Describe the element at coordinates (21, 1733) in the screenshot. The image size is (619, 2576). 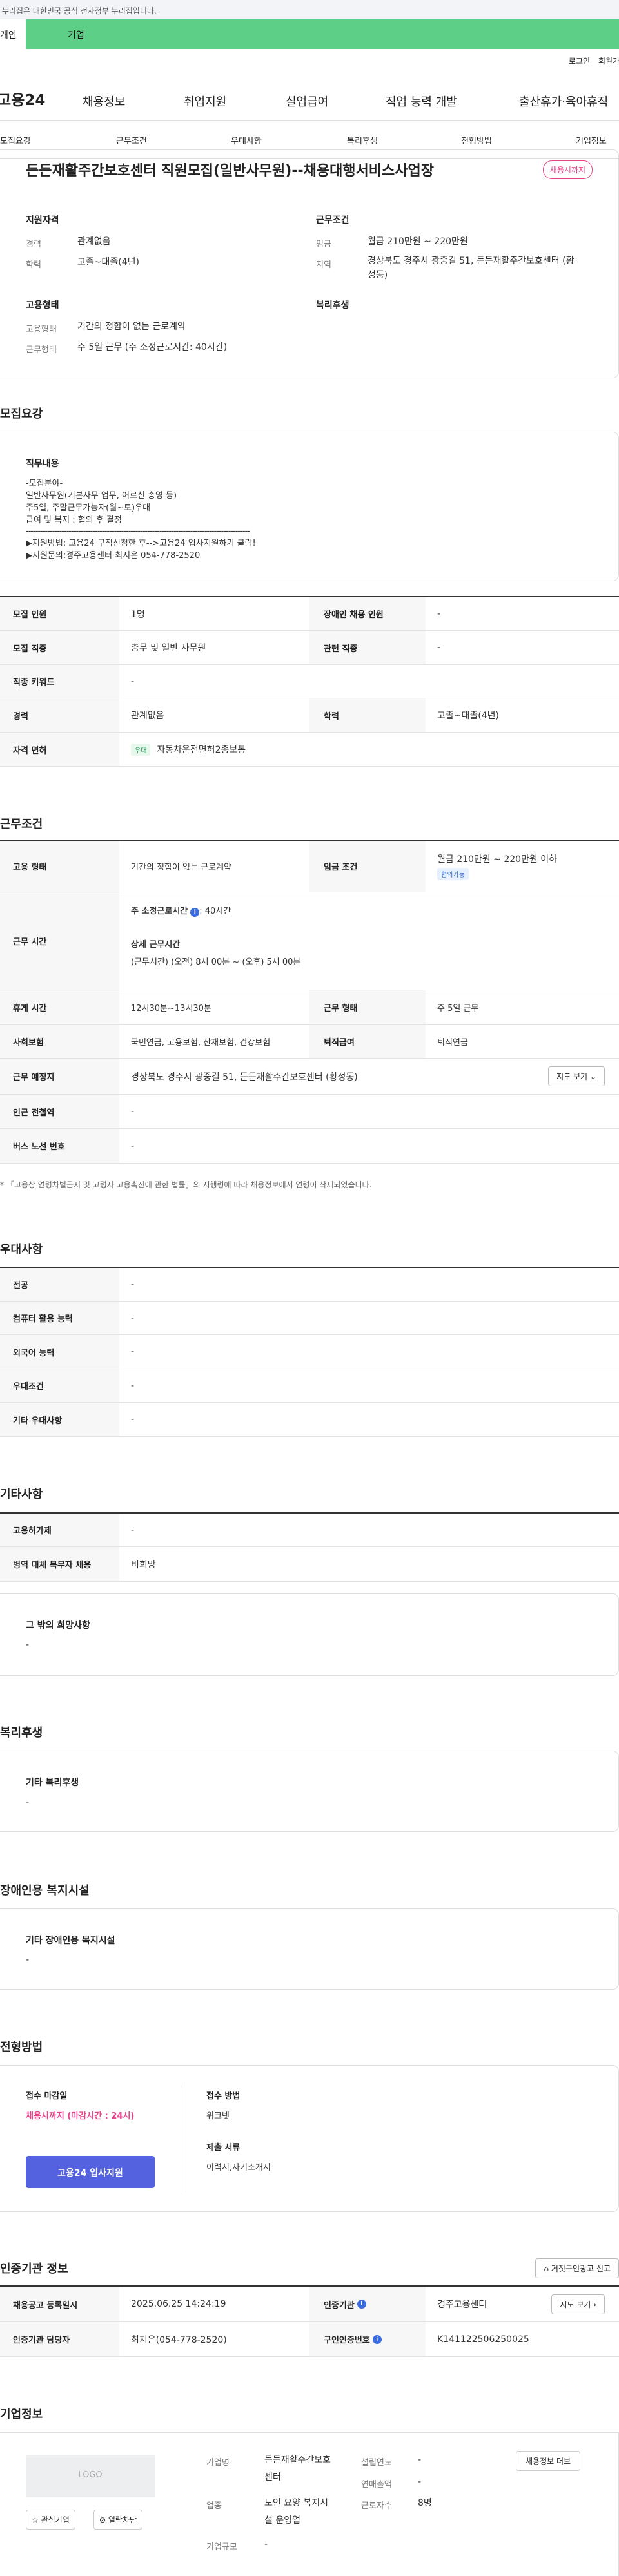
I see `section-welfare-title: 복리후생` at that location.